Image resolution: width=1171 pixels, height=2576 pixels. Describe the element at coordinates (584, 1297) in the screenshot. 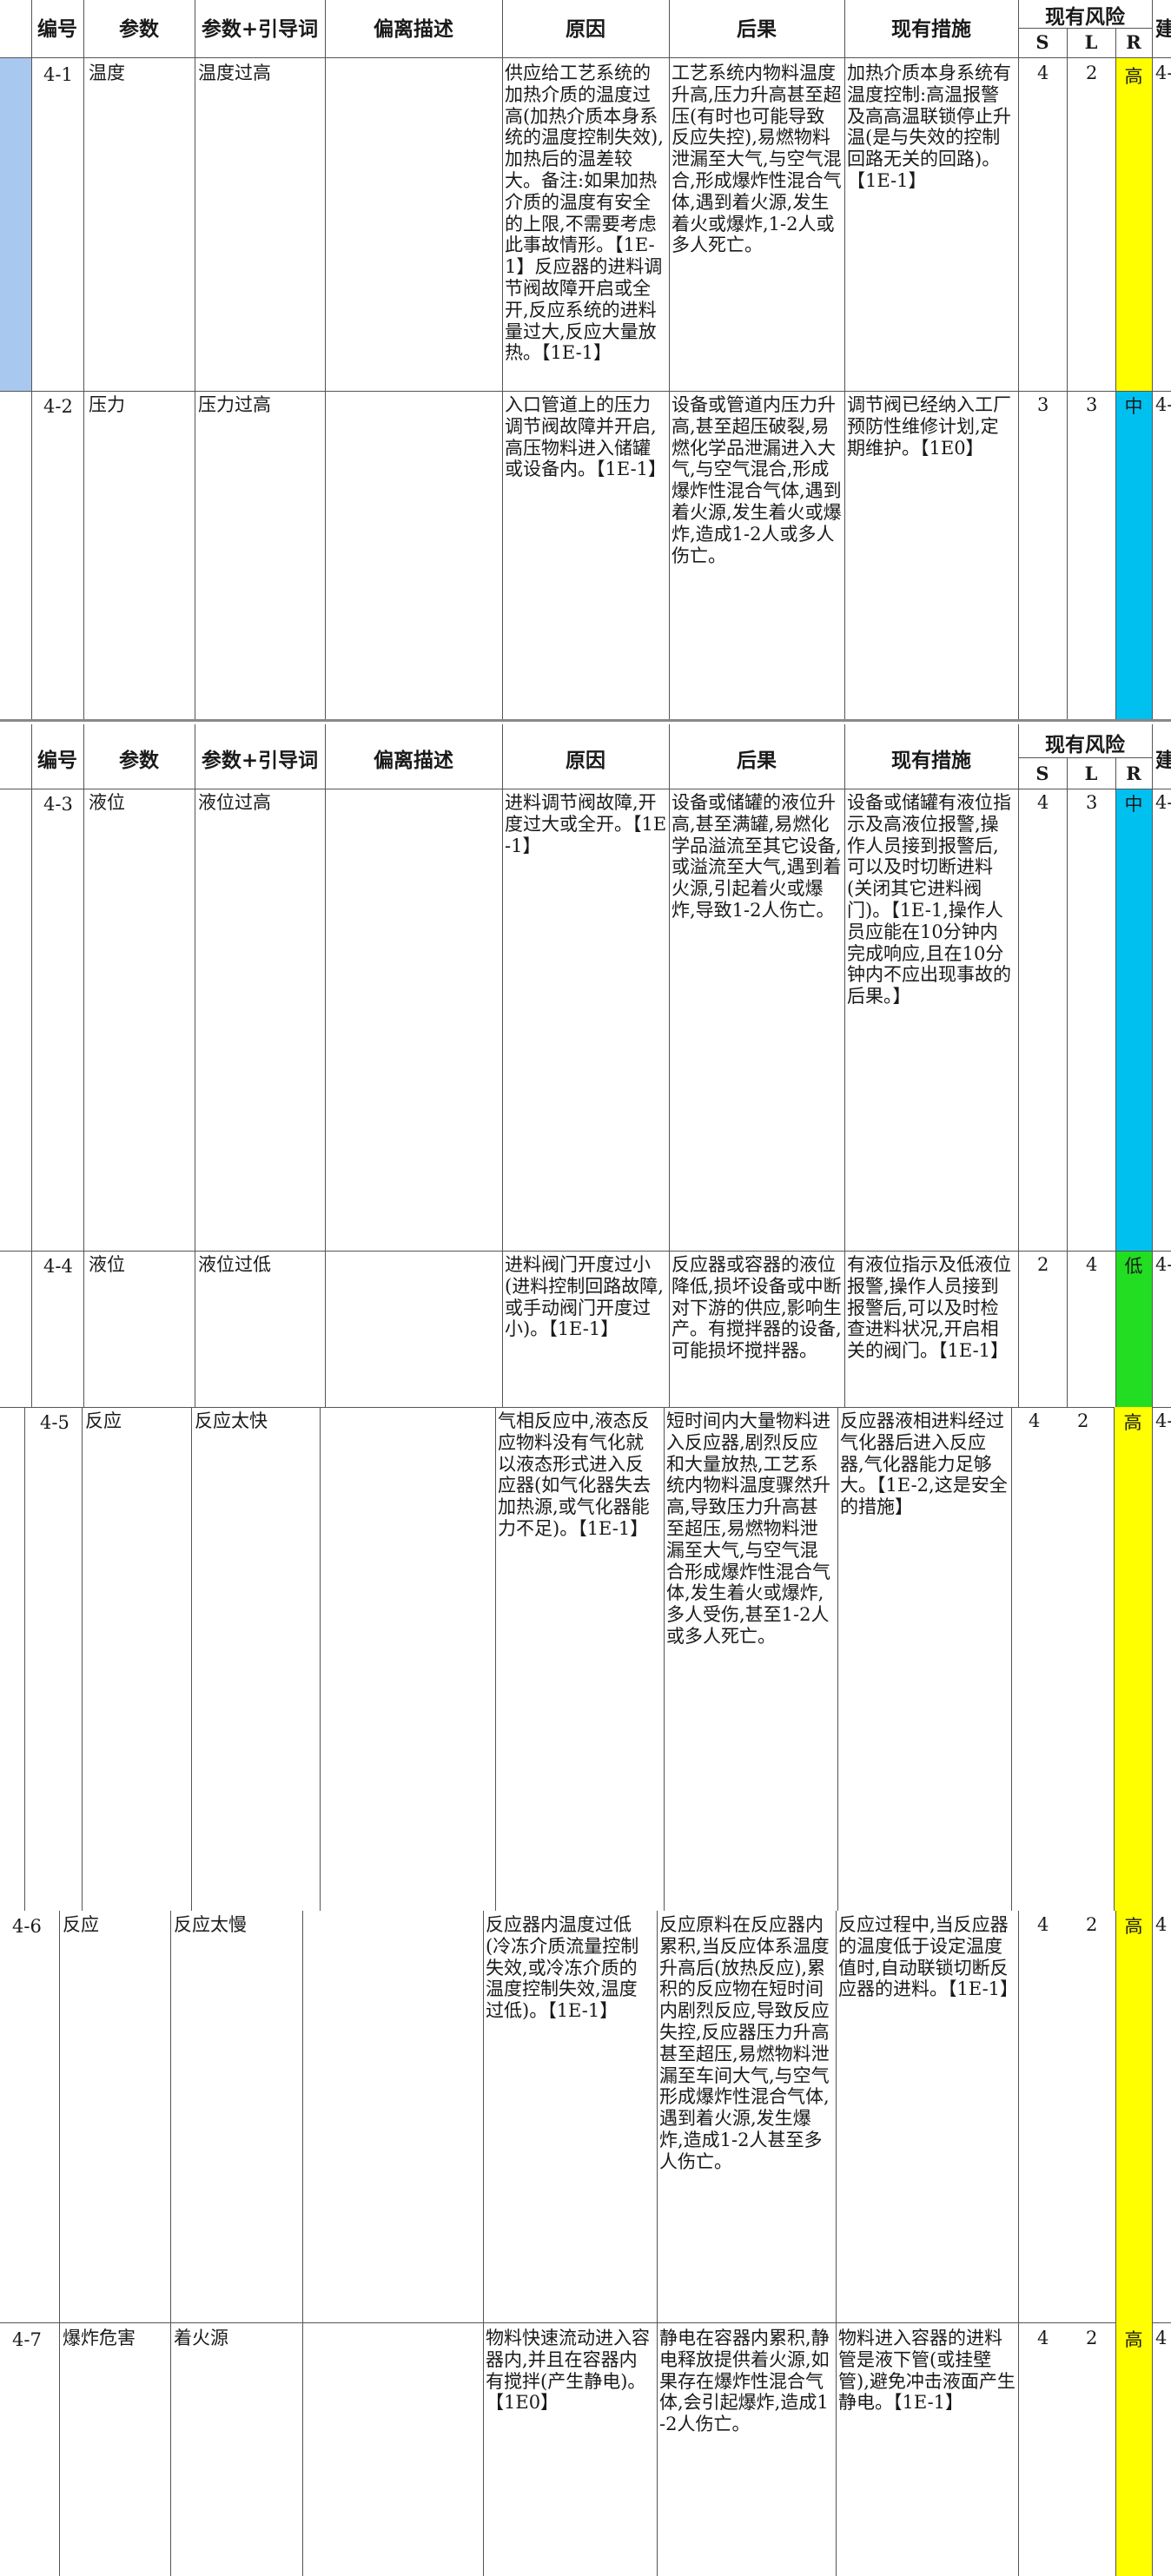

I see `row-cause: 进料阀门开度过小(进料控制回路故障,或手动阀门开度过小)。【1E-1】` at that location.